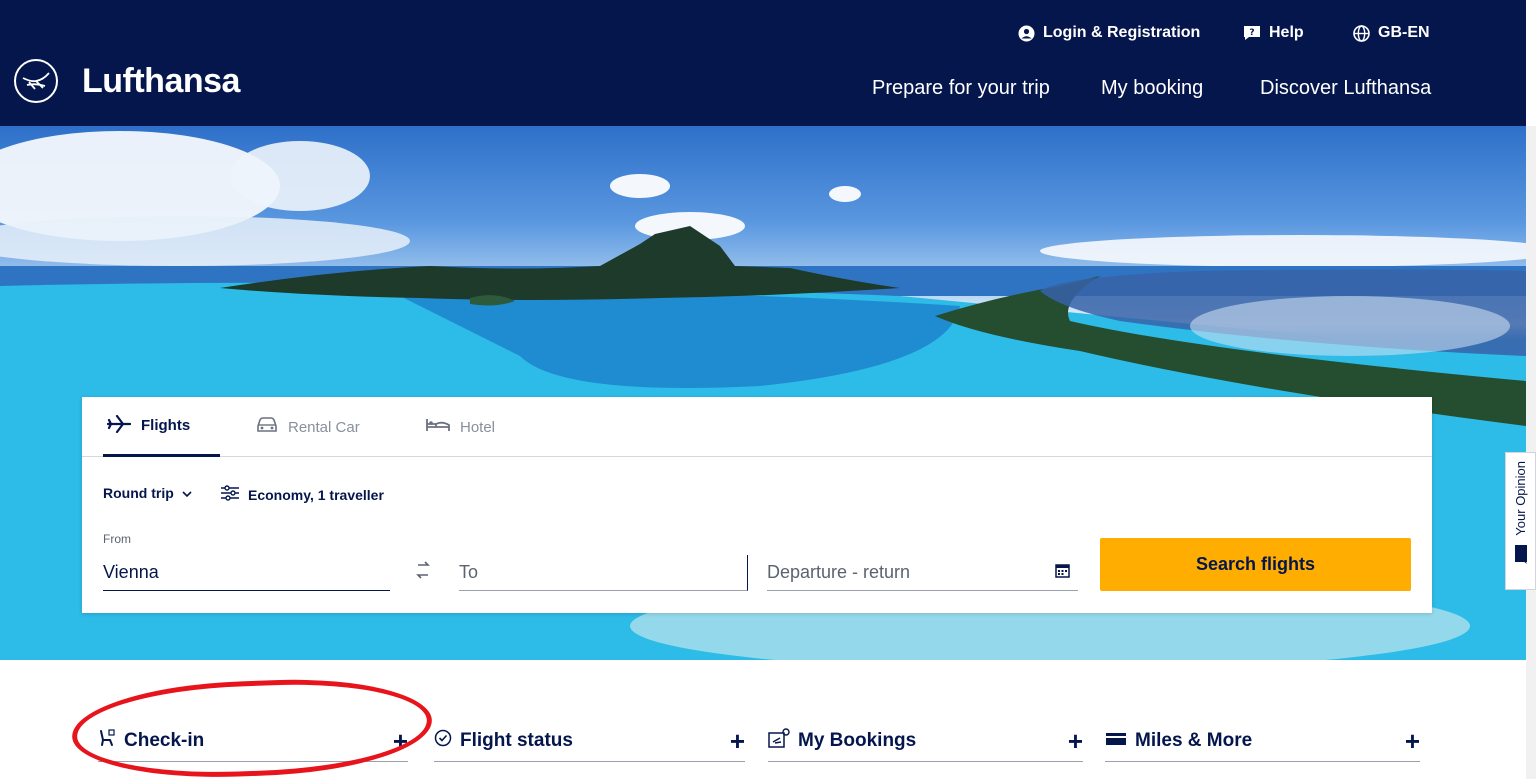 The height and width of the screenshot is (779, 1536). What do you see at coordinates (166, 425) in the screenshot?
I see `tab-flights-label: Flights` at bounding box center [166, 425].